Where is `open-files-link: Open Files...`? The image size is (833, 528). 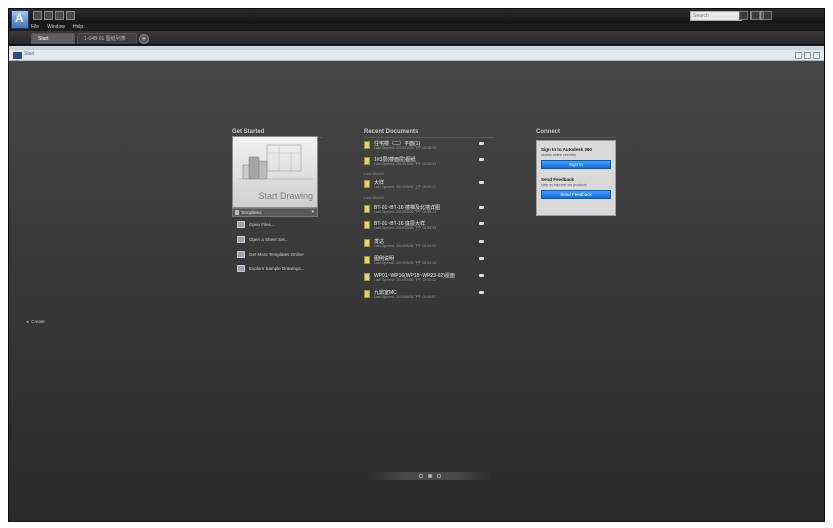
open-files-link: Open Files... is located at coordinates (256, 224).